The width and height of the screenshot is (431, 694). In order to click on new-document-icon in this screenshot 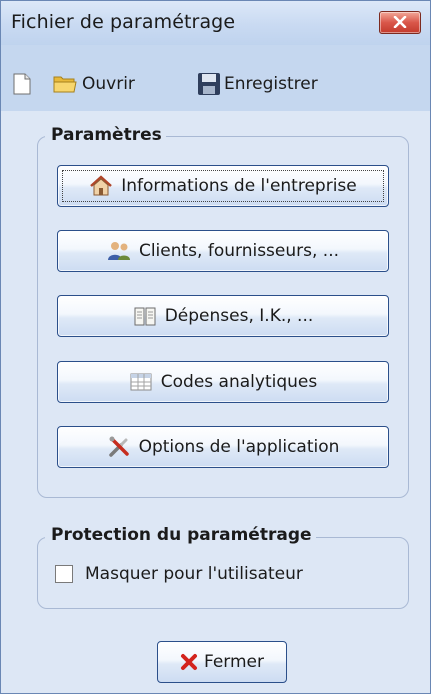, I will do `click(22, 84)`.